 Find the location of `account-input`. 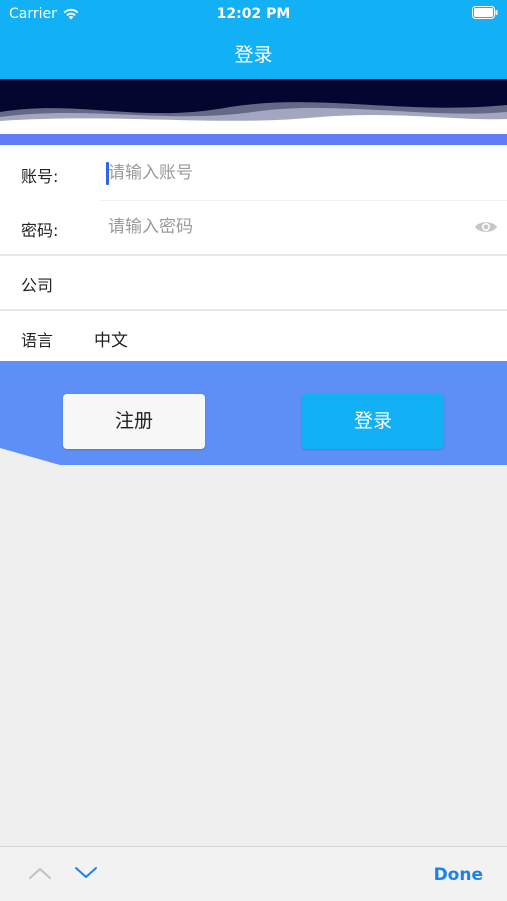

account-input is located at coordinates (288, 173).